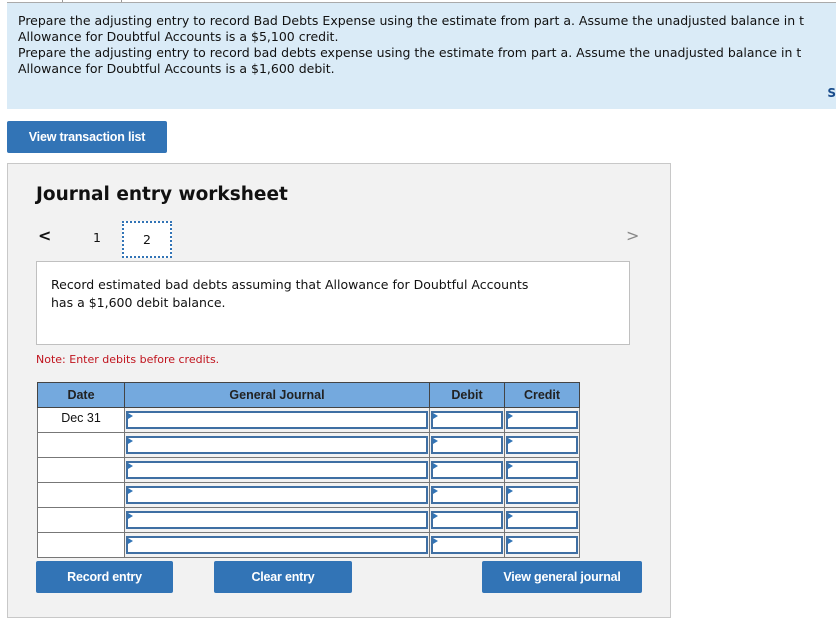 The height and width of the screenshot is (630, 836). Describe the element at coordinates (831, 93) in the screenshot. I see `clipped-link: S` at that location.